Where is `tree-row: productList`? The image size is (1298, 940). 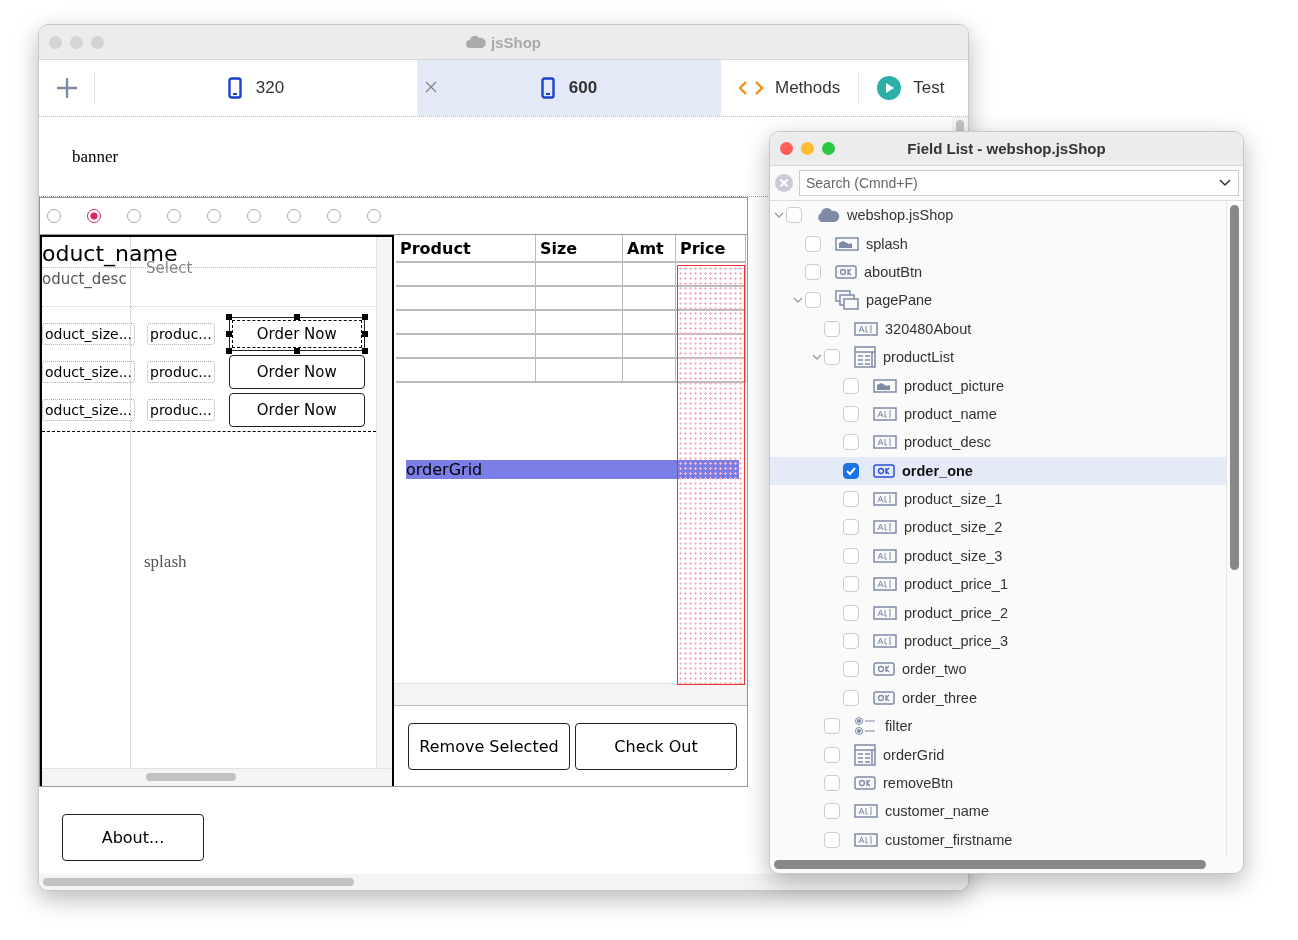 tree-row: productList is located at coordinates (998, 357).